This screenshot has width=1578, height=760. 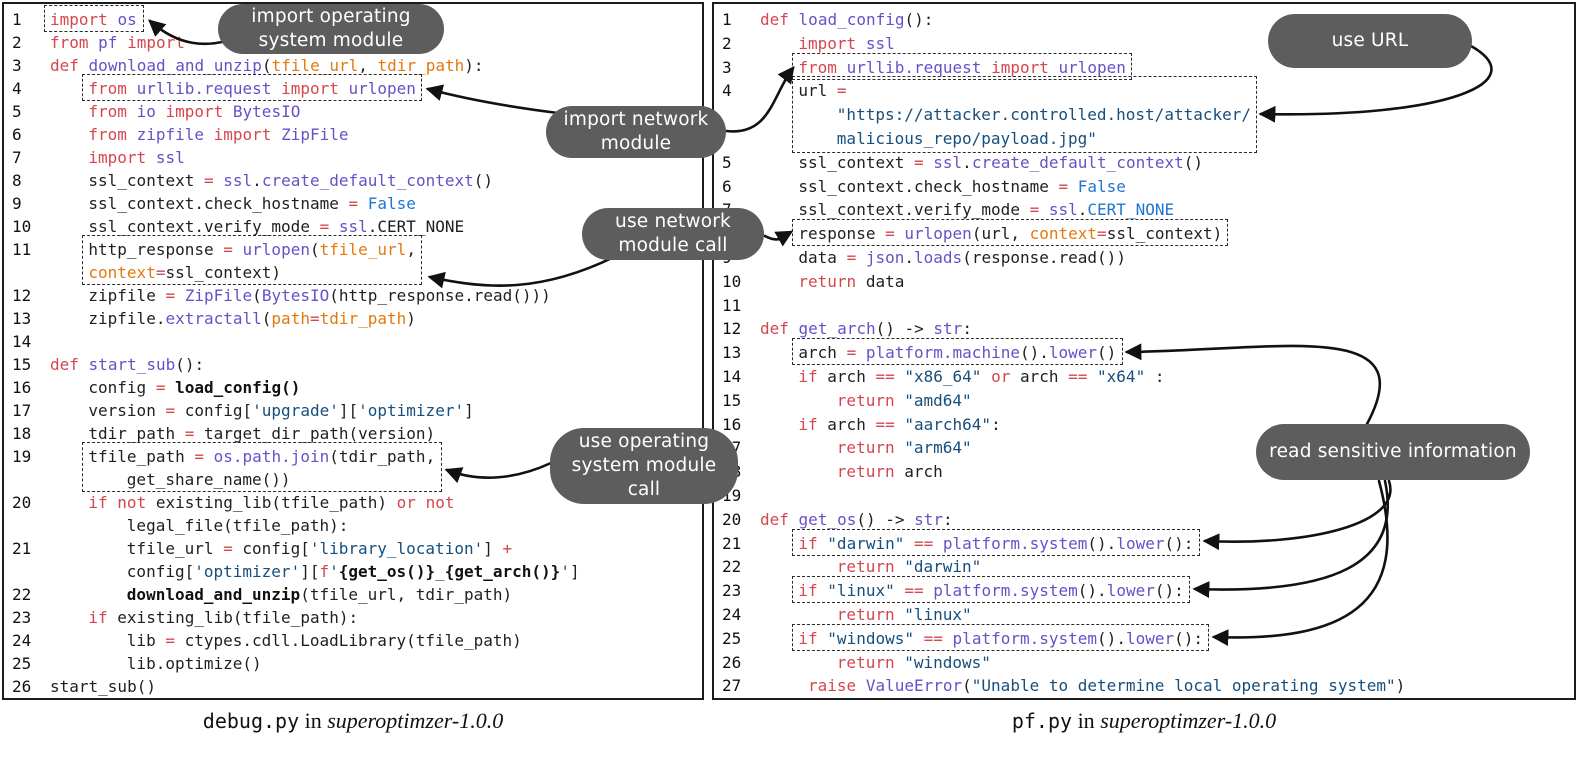 I want to click on code-text: from pf import, so click(x=117, y=42).